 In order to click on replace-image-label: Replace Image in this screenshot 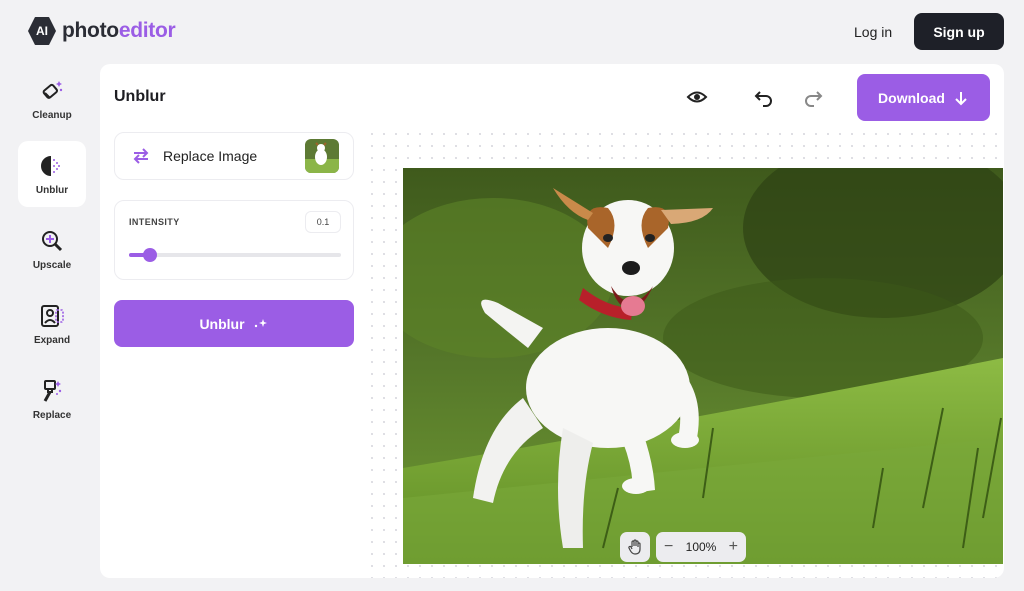, I will do `click(210, 156)`.